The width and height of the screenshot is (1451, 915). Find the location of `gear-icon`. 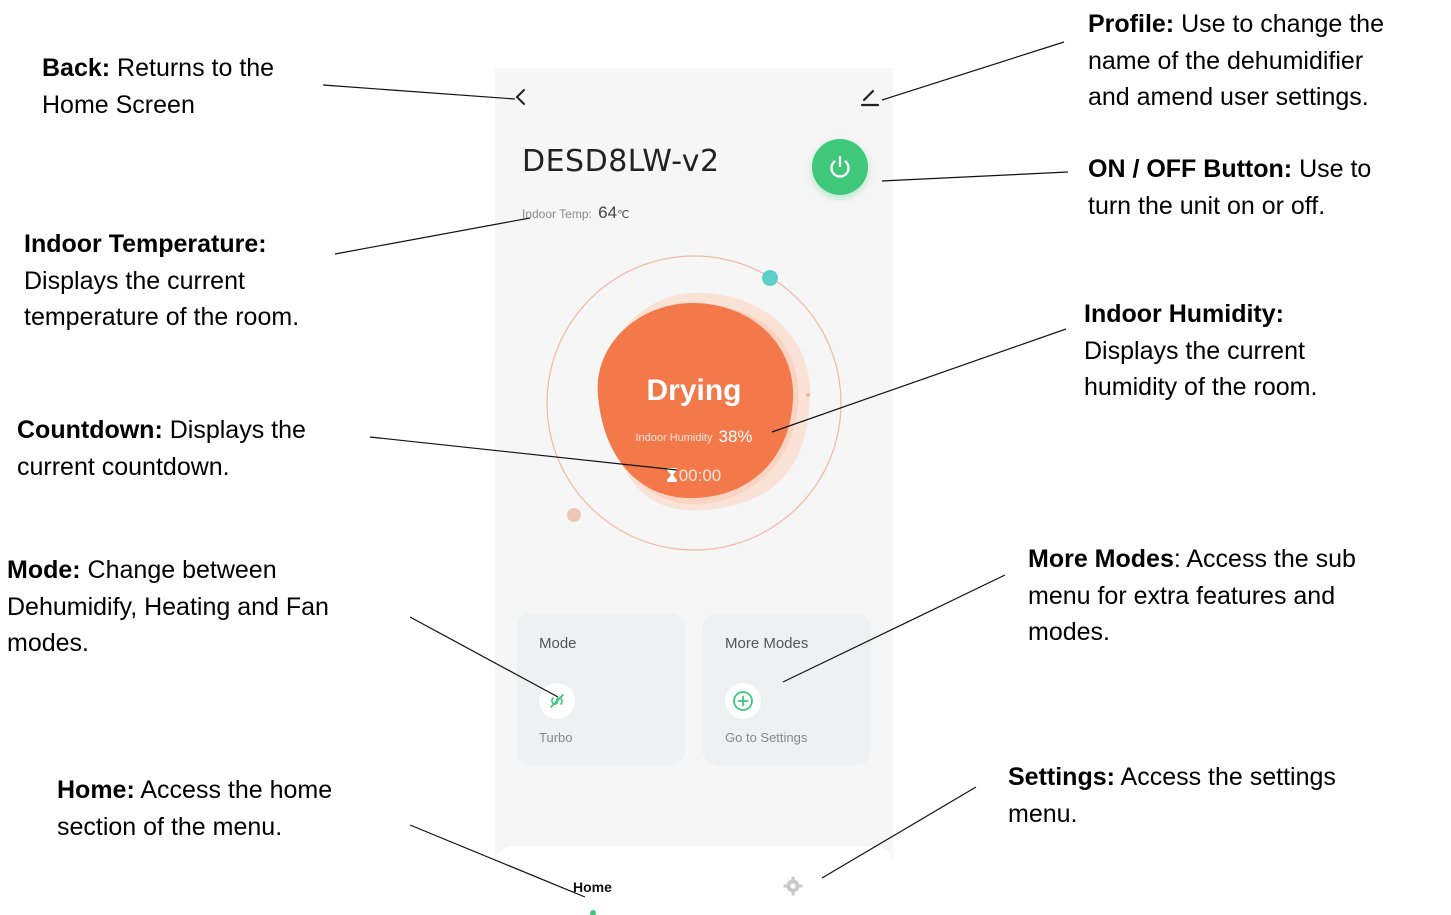

gear-icon is located at coordinates (793, 886).